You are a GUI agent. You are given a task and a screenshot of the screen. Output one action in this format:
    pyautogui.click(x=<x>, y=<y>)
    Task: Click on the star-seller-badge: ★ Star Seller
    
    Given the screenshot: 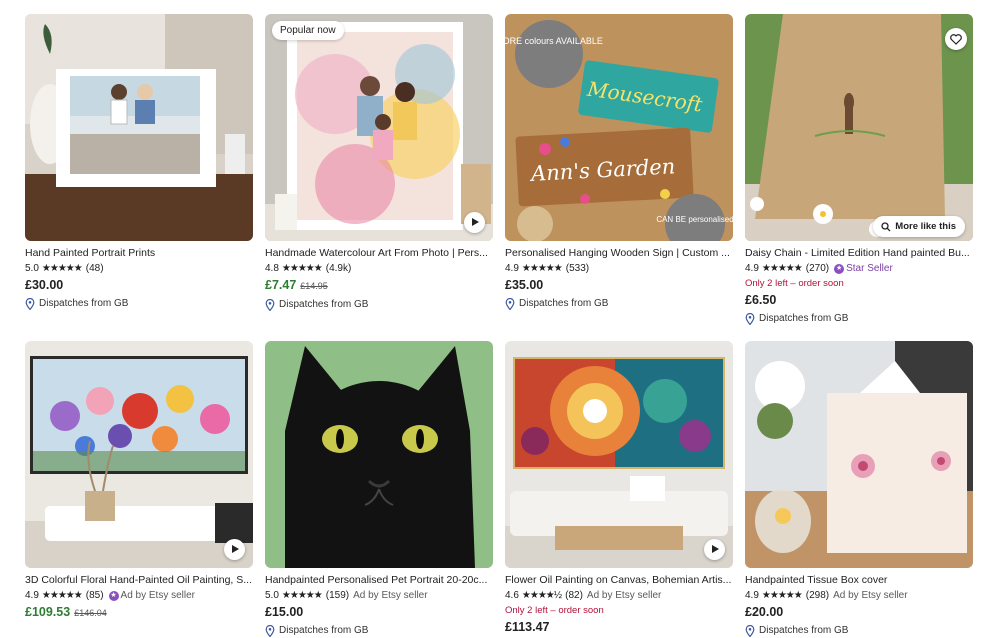 What is the action you would take?
    pyautogui.click(x=863, y=268)
    